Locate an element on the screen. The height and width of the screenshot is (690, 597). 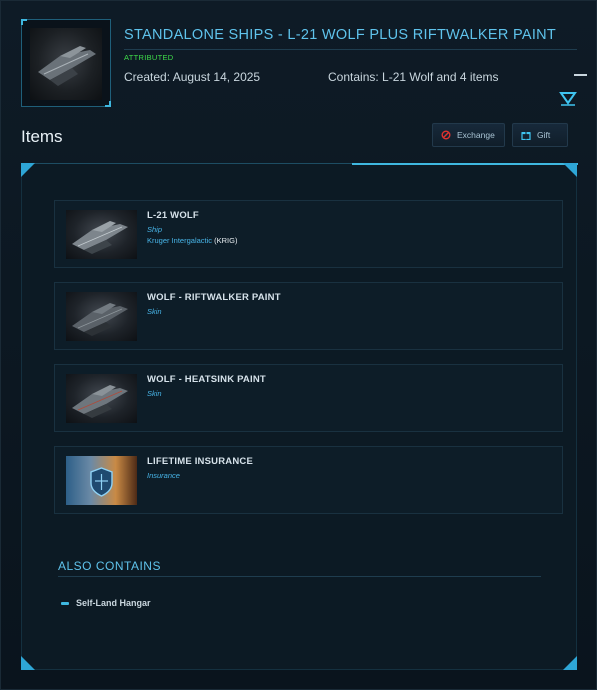
also-contains-heading: ALSO CONTAINS is located at coordinates (109, 566).